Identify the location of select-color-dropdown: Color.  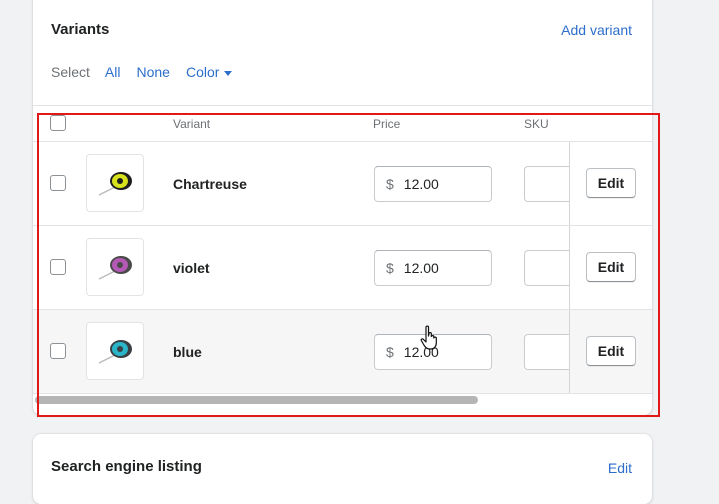
(209, 72).